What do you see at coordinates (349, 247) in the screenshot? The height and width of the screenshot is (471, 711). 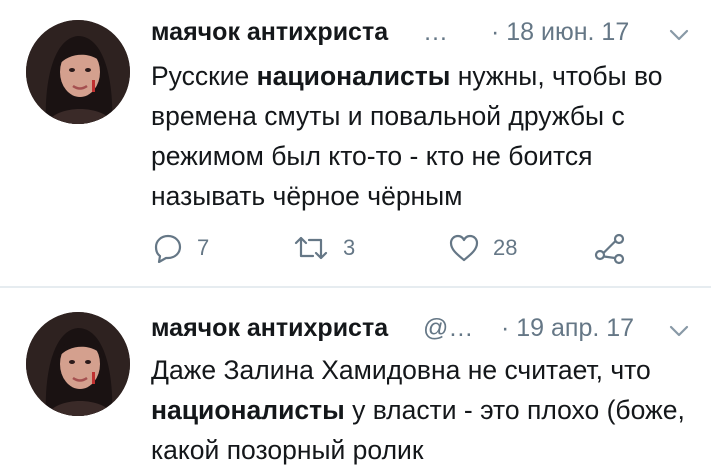 I see `retweet-count: 3` at bounding box center [349, 247].